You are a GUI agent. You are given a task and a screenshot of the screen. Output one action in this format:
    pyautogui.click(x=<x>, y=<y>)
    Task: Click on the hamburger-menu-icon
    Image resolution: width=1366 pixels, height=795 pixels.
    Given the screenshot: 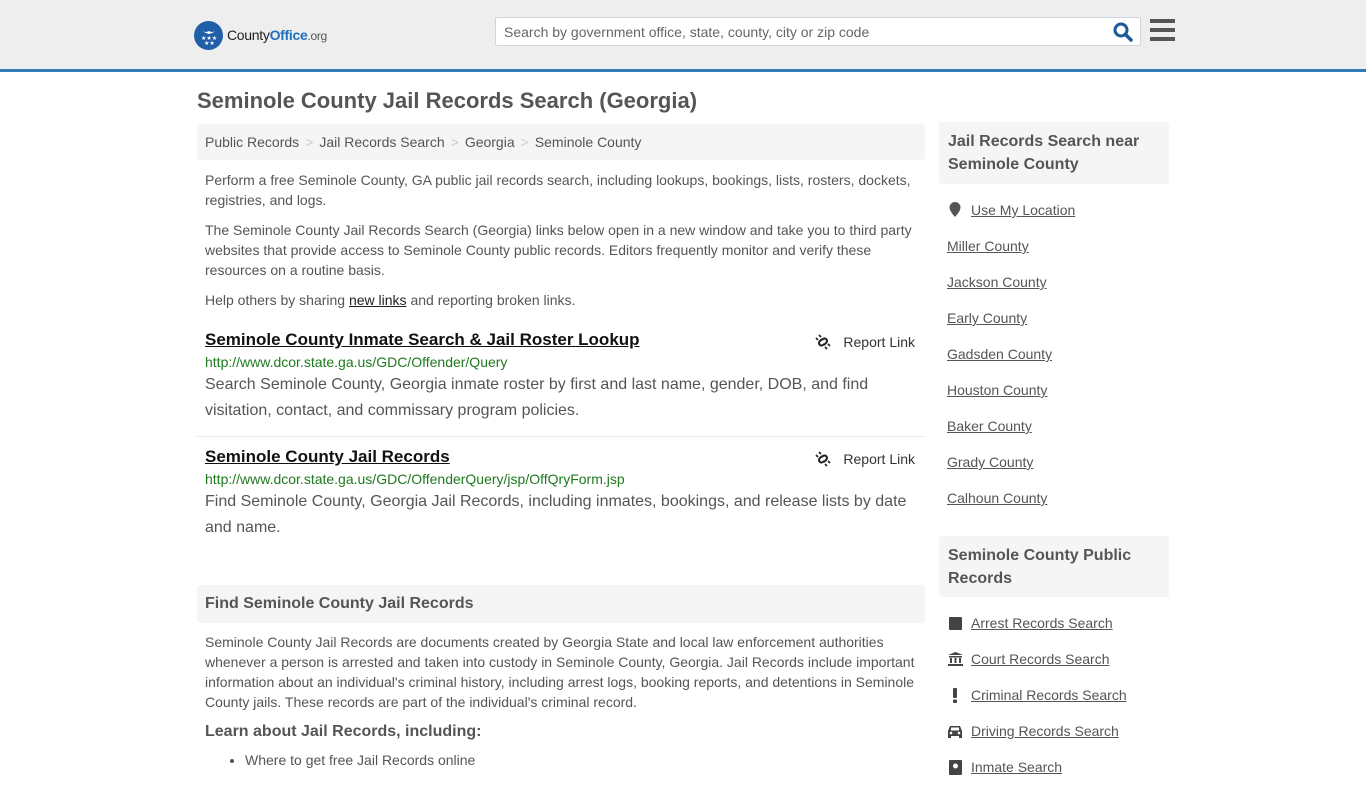 What is the action you would take?
    pyautogui.click(x=1162, y=30)
    